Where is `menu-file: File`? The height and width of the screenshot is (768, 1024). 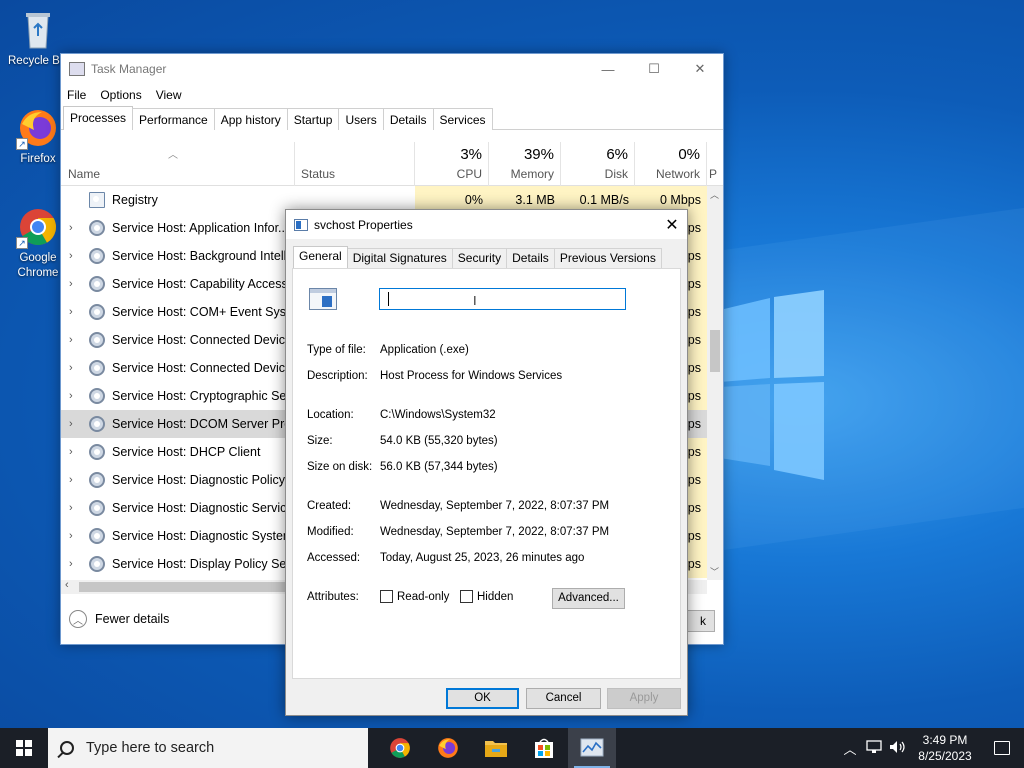 menu-file: File is located at coordinates (76, 95).